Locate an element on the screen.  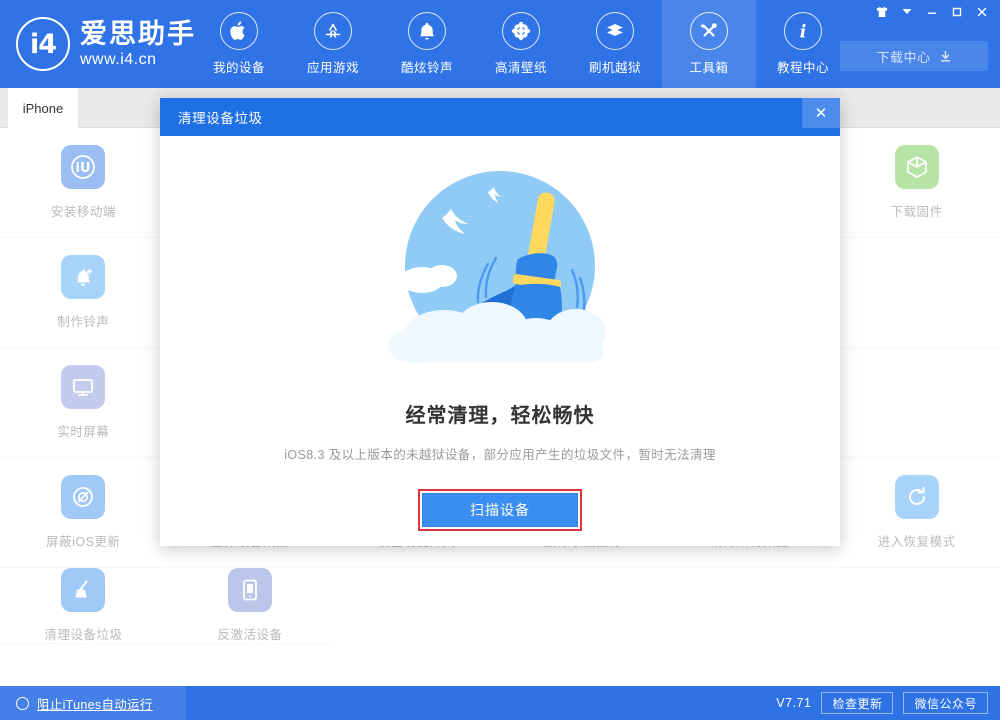
checkbox-icon is located at coordinates (22, 703).